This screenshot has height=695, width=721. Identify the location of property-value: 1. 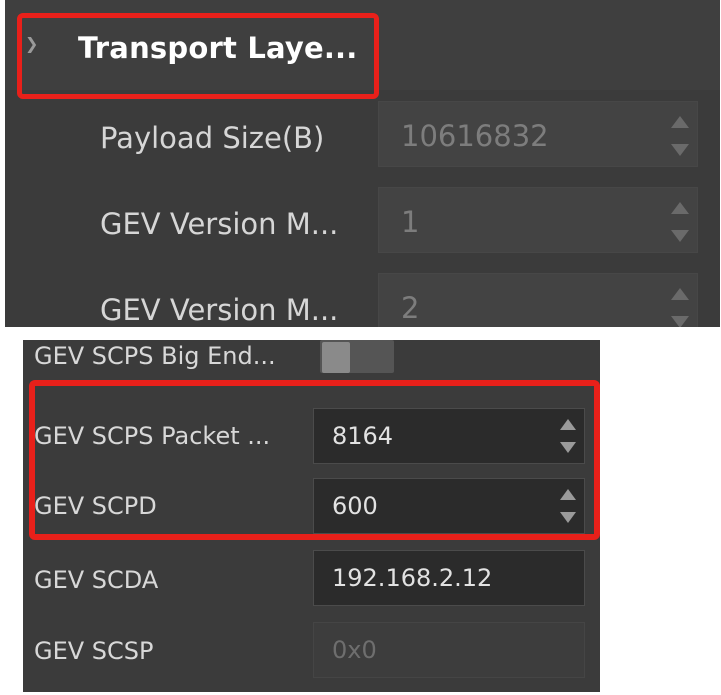
(410, 222).